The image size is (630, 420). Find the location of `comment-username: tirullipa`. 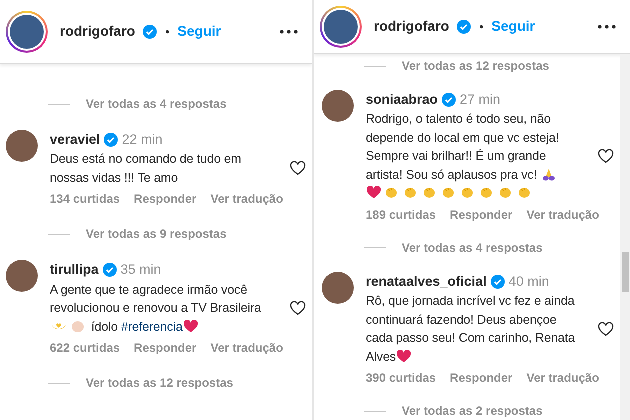

comment-username: tirullipa is located at coordinates (74, 270).